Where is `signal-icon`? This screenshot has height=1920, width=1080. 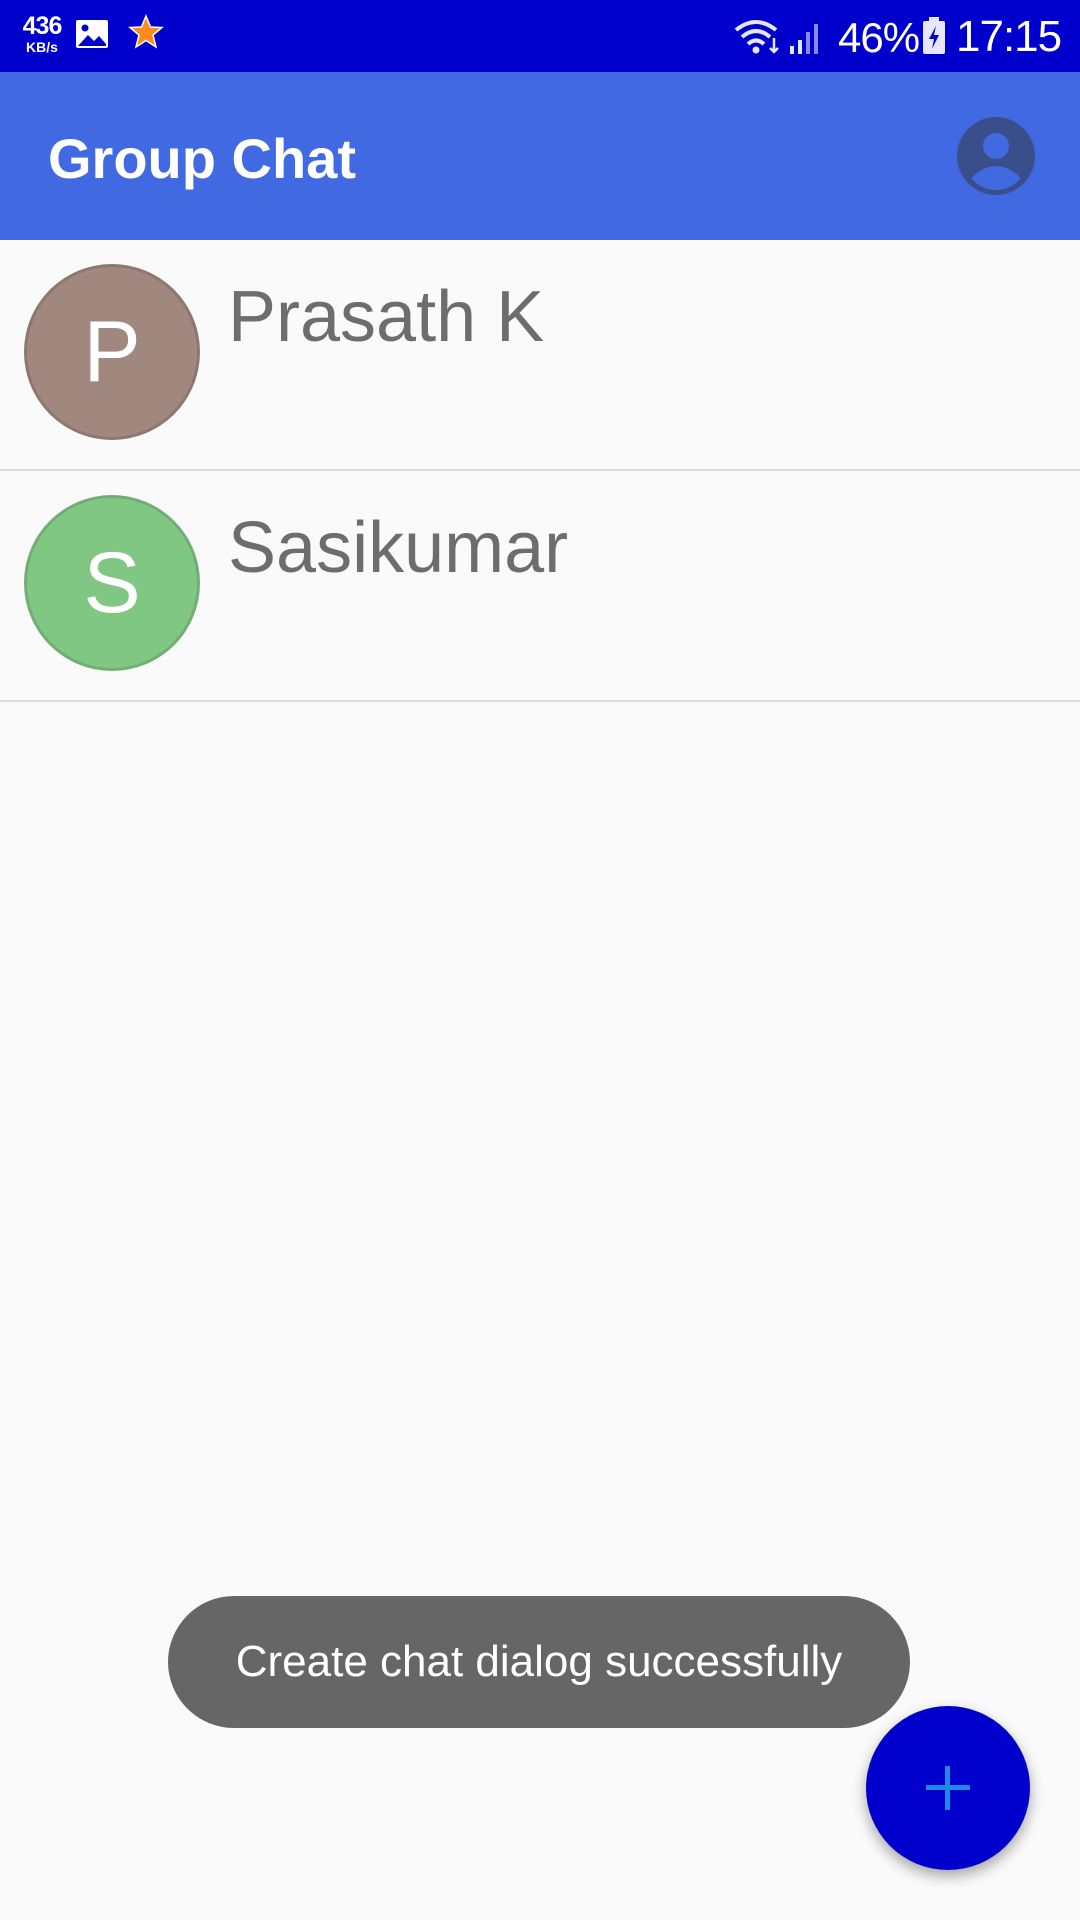
signal-icon is located at coordinates (808, 38).